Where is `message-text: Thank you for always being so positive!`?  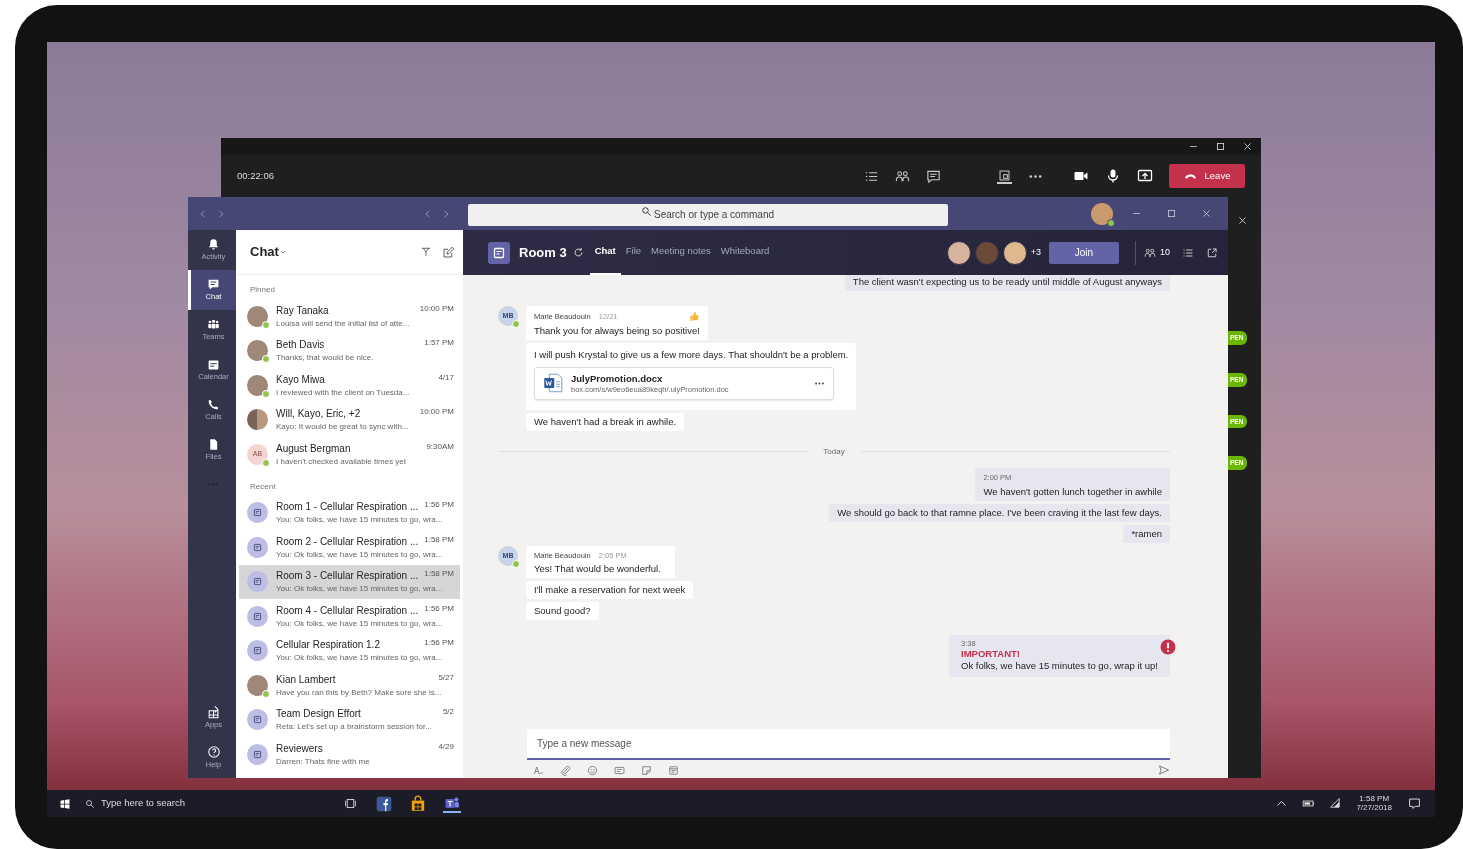
message-text: Thank you for always being so positive! is located at coordinates (617, 330).